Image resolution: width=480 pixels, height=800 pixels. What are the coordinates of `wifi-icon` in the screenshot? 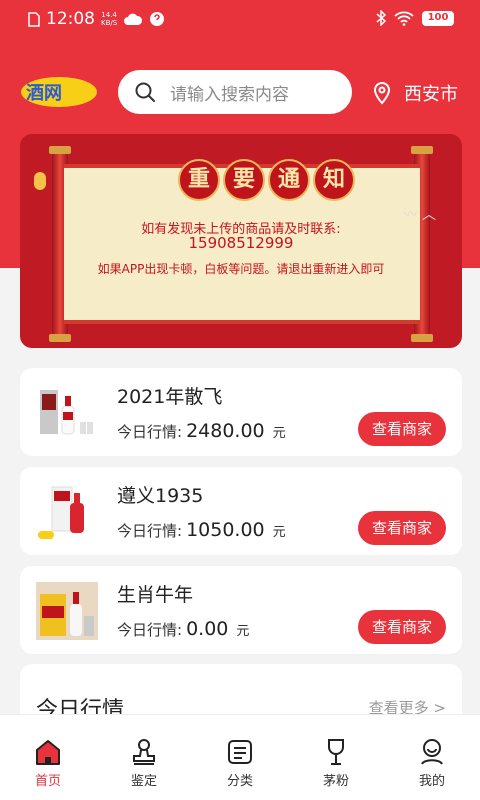 It's located at (404, 18).